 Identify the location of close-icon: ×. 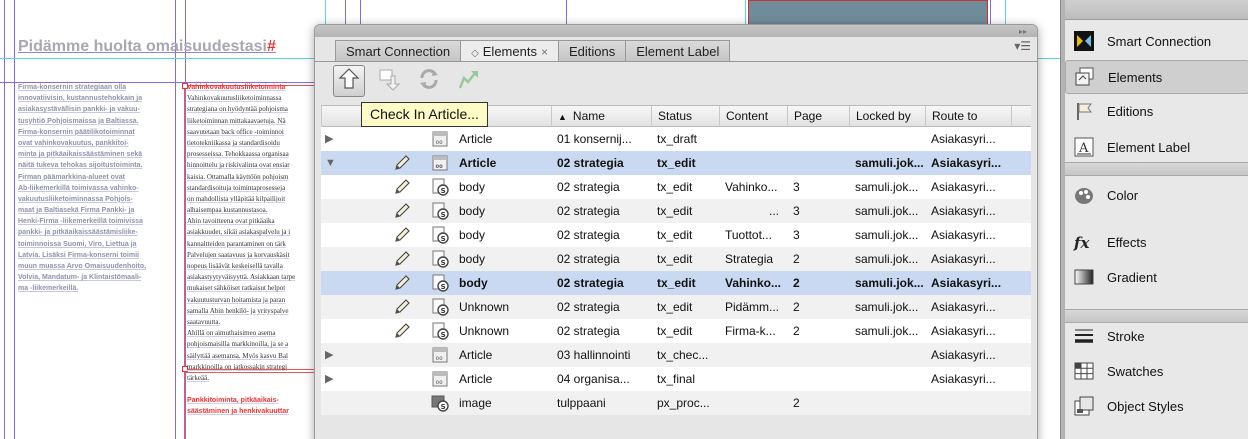
(544, 52).